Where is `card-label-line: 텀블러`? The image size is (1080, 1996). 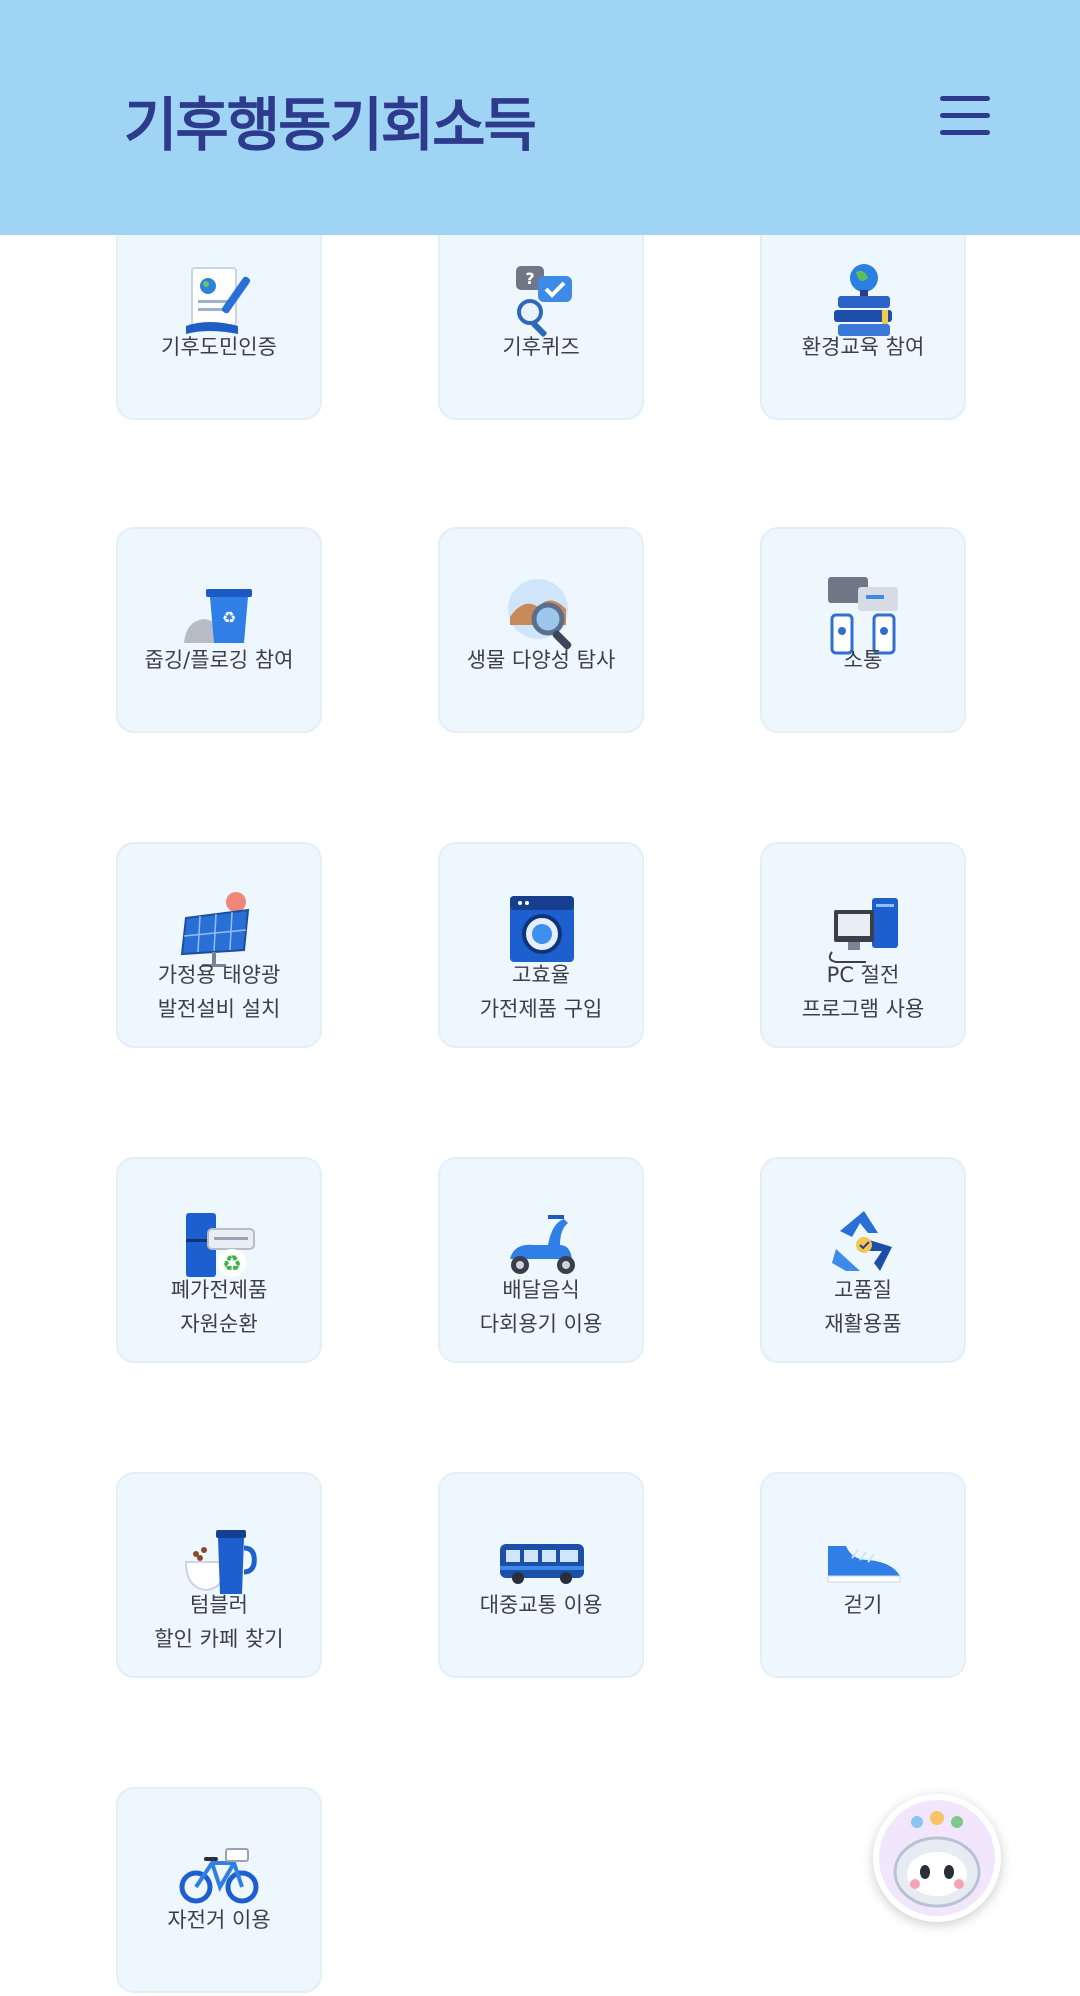
card-label-line: 텀블러 is located at coordinates (219, 1605).